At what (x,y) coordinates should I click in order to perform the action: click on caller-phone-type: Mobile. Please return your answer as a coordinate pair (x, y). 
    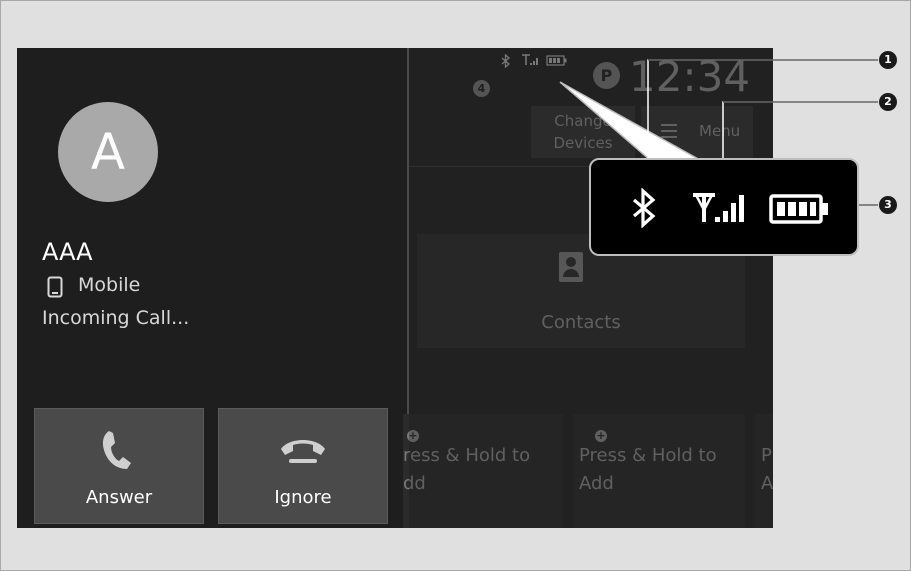
    Looking at the image, I should click on (109, 285).